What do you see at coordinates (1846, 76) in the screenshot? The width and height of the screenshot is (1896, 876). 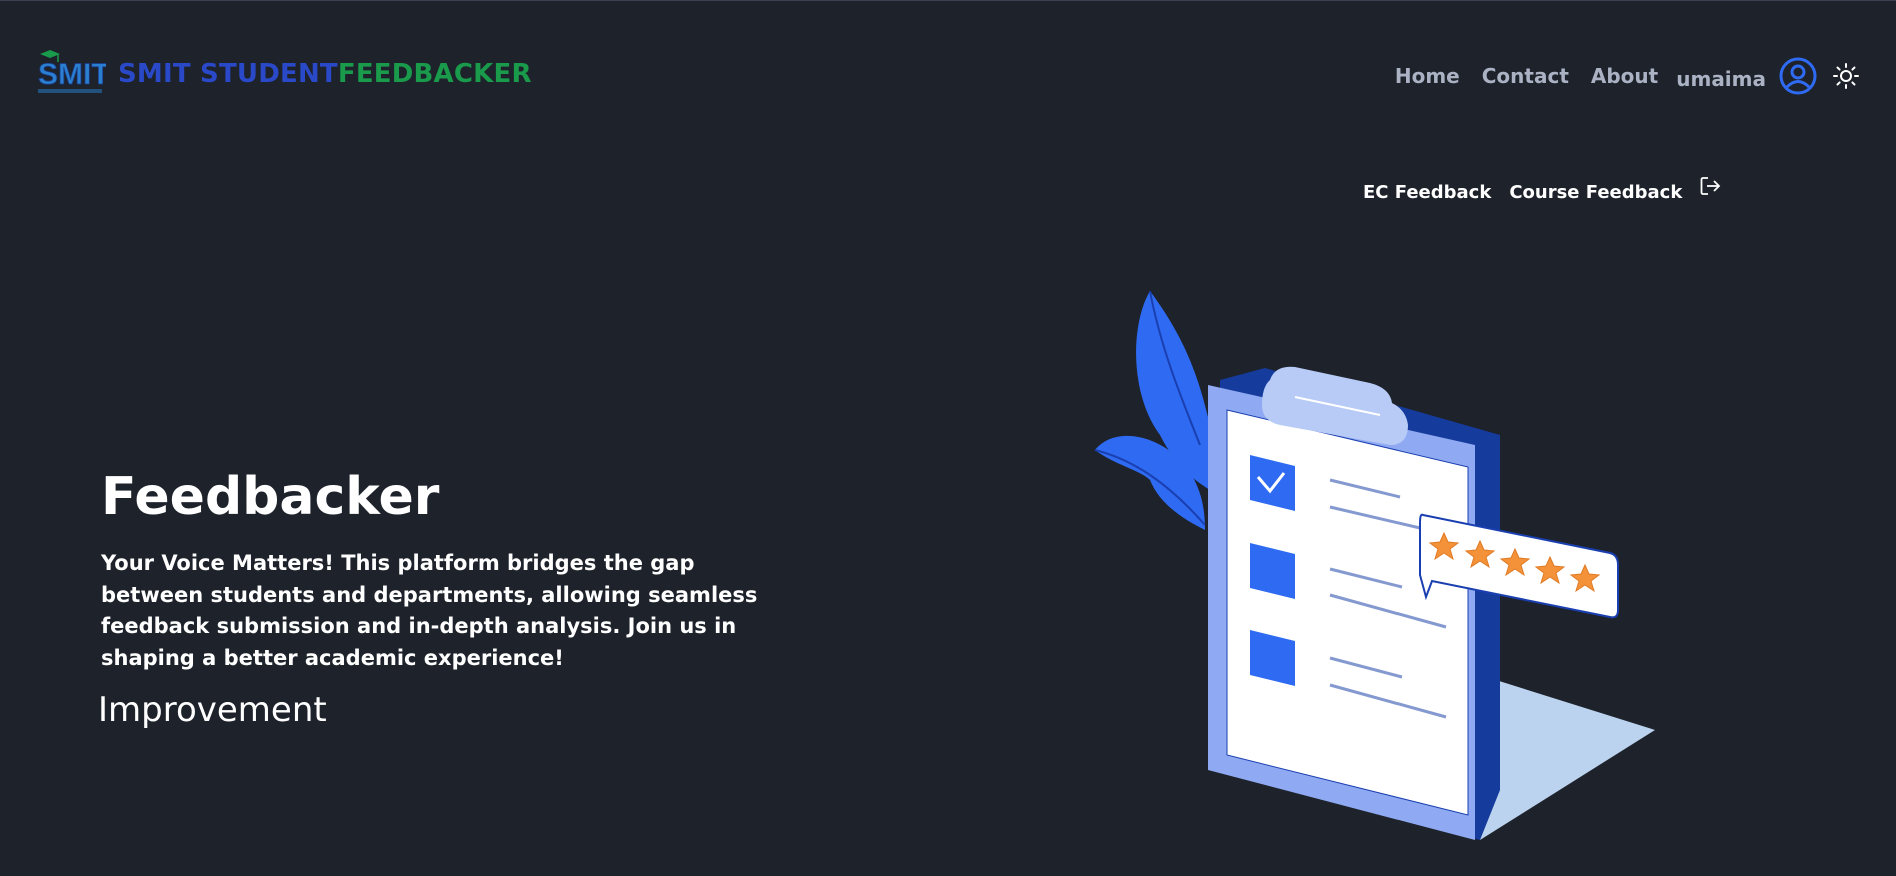 I see `sun-icon` at bounding box center [1846, 76].